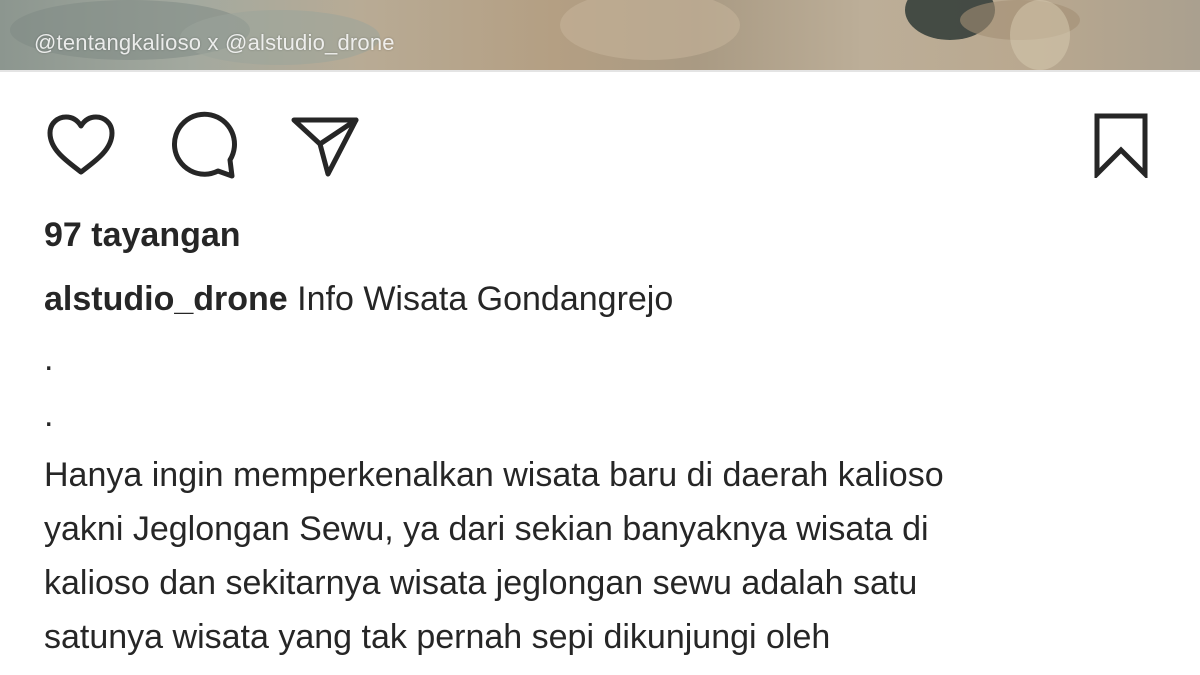 The image size is (1200, 675). I want to click on post-username-link: alstudio_drone, so click(166, 299).